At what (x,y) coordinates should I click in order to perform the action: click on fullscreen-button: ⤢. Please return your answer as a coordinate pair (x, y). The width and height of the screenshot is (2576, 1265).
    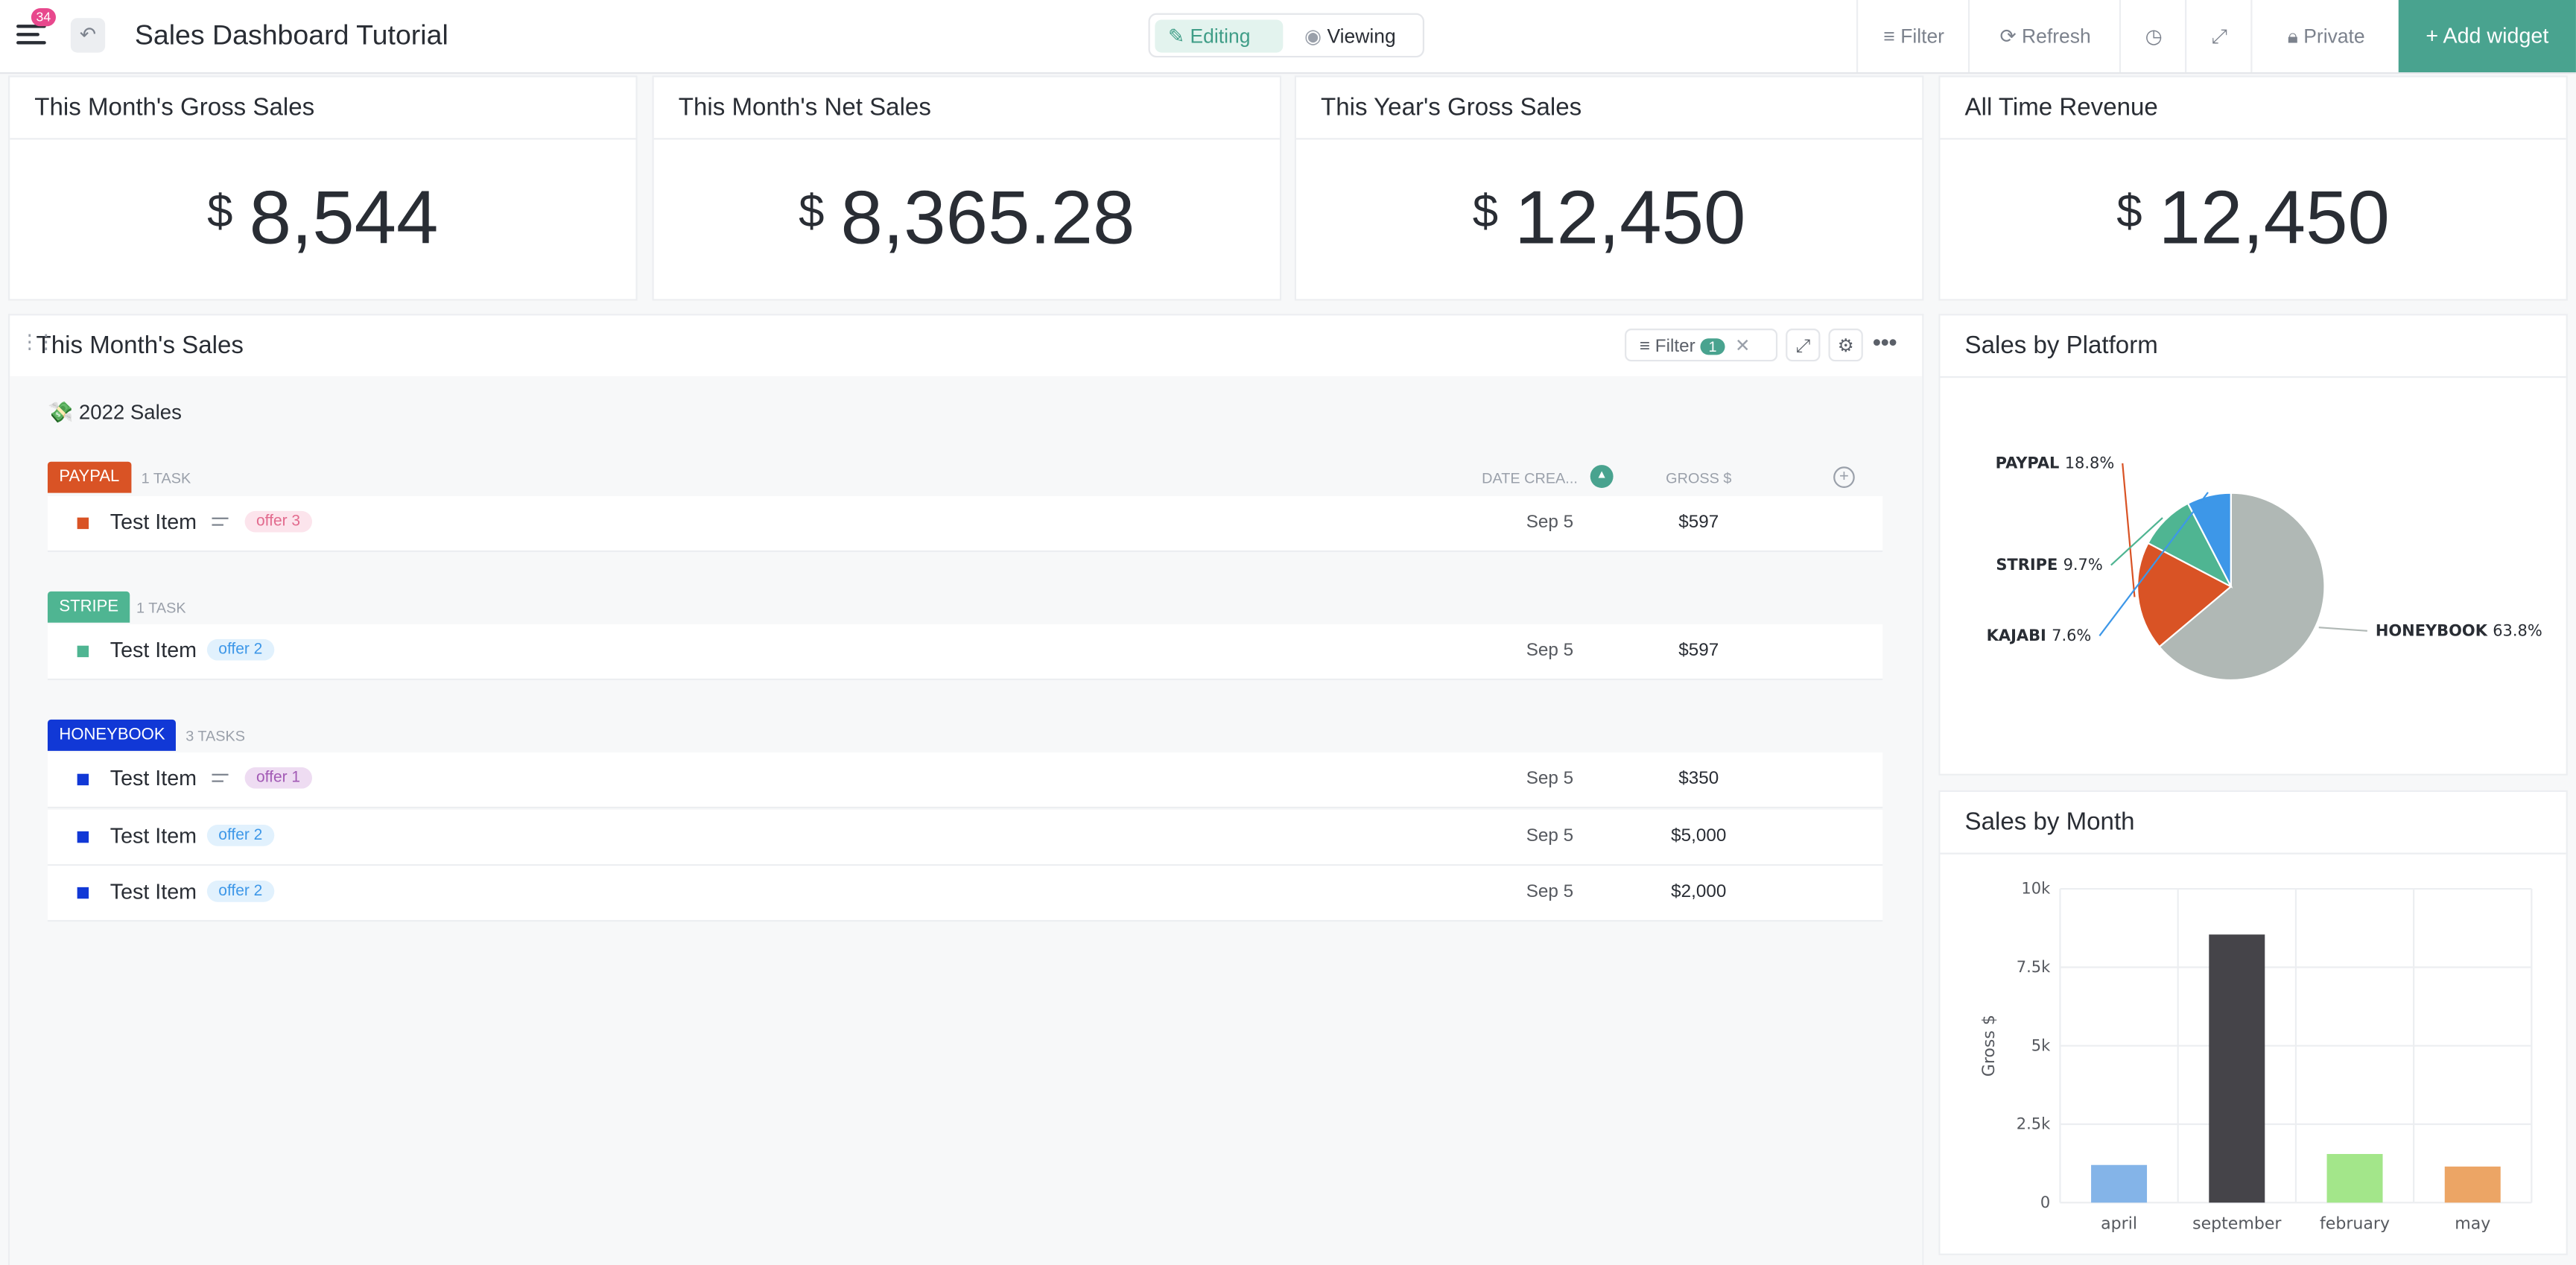
    Looking at the image, I should click on (2219, 36).